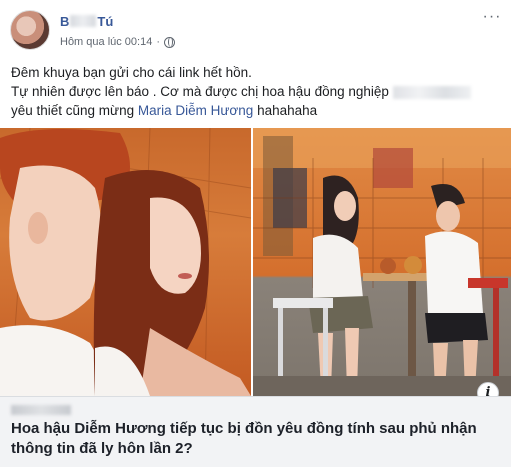  Describe the element at coordinates (64, 21) in the screenshot. I see `author-name-start: B` at that location.